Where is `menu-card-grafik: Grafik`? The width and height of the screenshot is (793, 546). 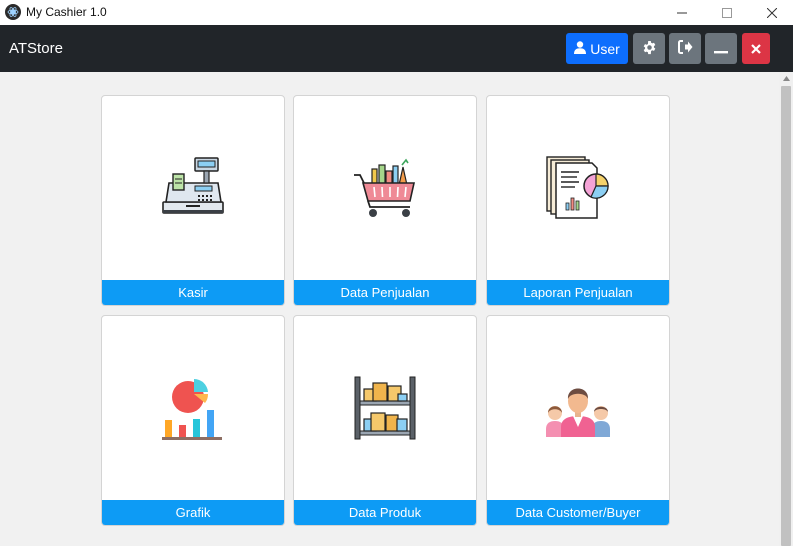 menu-card-grafik: Grafik is located at coordinates (193, 420).